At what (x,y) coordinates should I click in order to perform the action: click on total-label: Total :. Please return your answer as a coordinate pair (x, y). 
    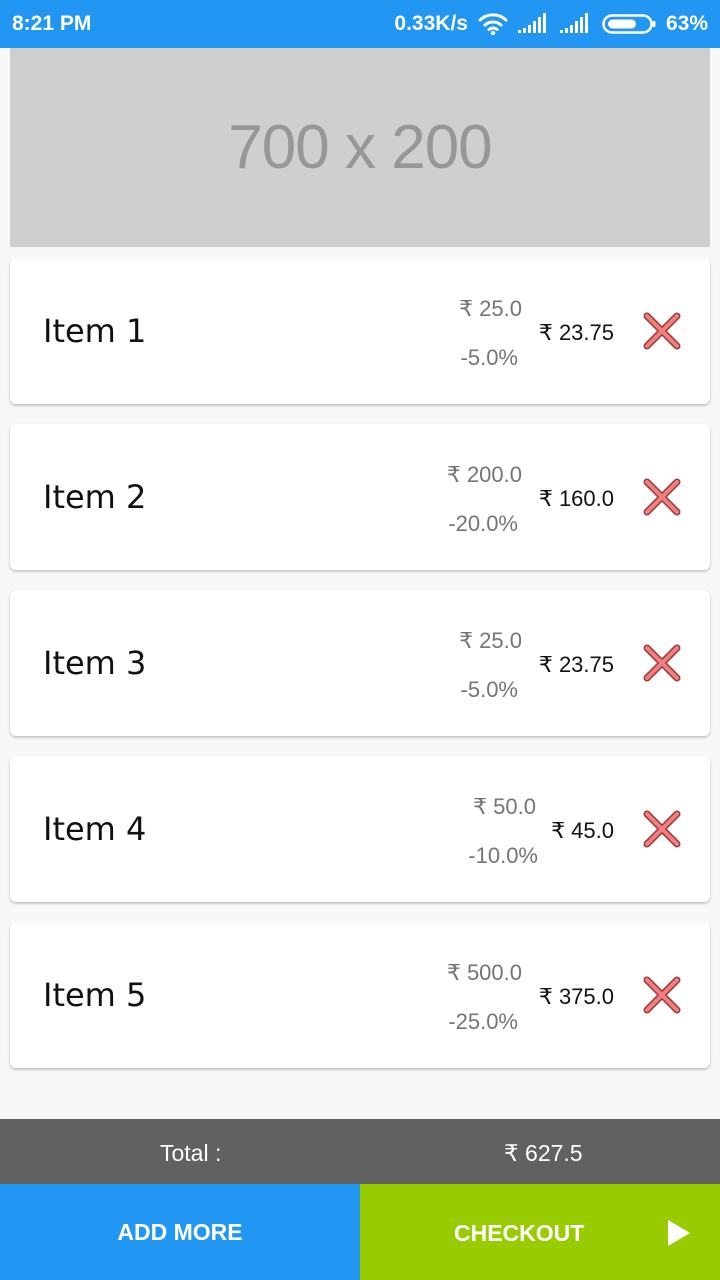
    Looking at the image, I should click on (191, 1153).